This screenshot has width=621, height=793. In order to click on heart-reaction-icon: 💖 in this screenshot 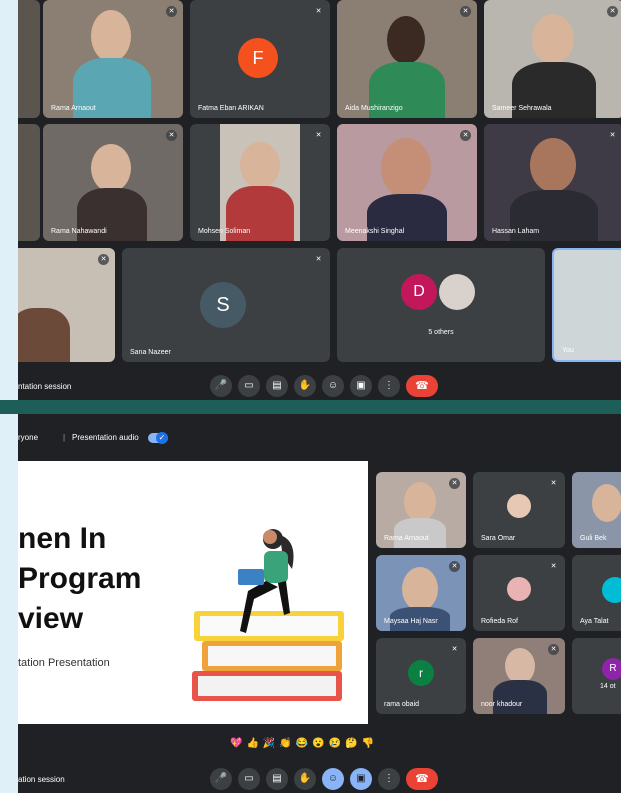, I will do `click(236, 743)`.